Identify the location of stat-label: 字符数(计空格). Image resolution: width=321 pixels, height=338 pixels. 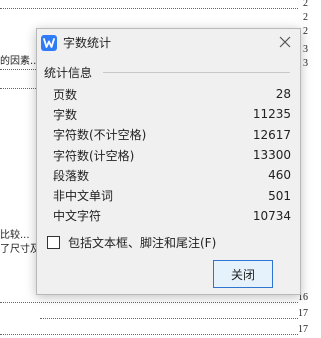
(94, 155).